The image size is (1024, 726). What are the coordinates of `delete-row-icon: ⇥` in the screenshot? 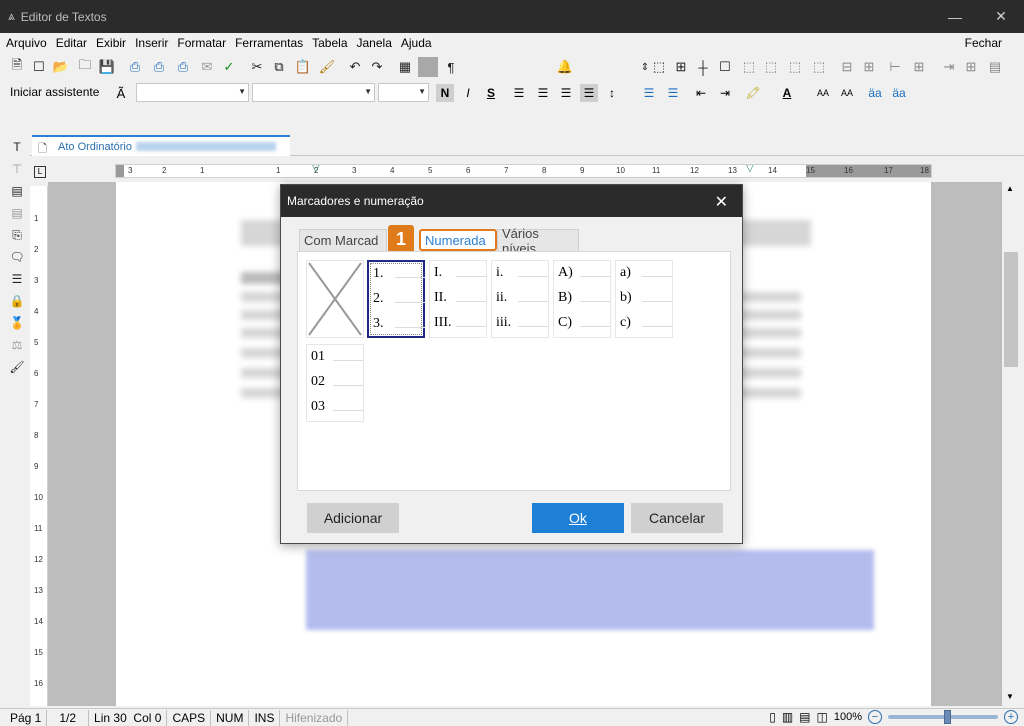 It's located at (949, 67).